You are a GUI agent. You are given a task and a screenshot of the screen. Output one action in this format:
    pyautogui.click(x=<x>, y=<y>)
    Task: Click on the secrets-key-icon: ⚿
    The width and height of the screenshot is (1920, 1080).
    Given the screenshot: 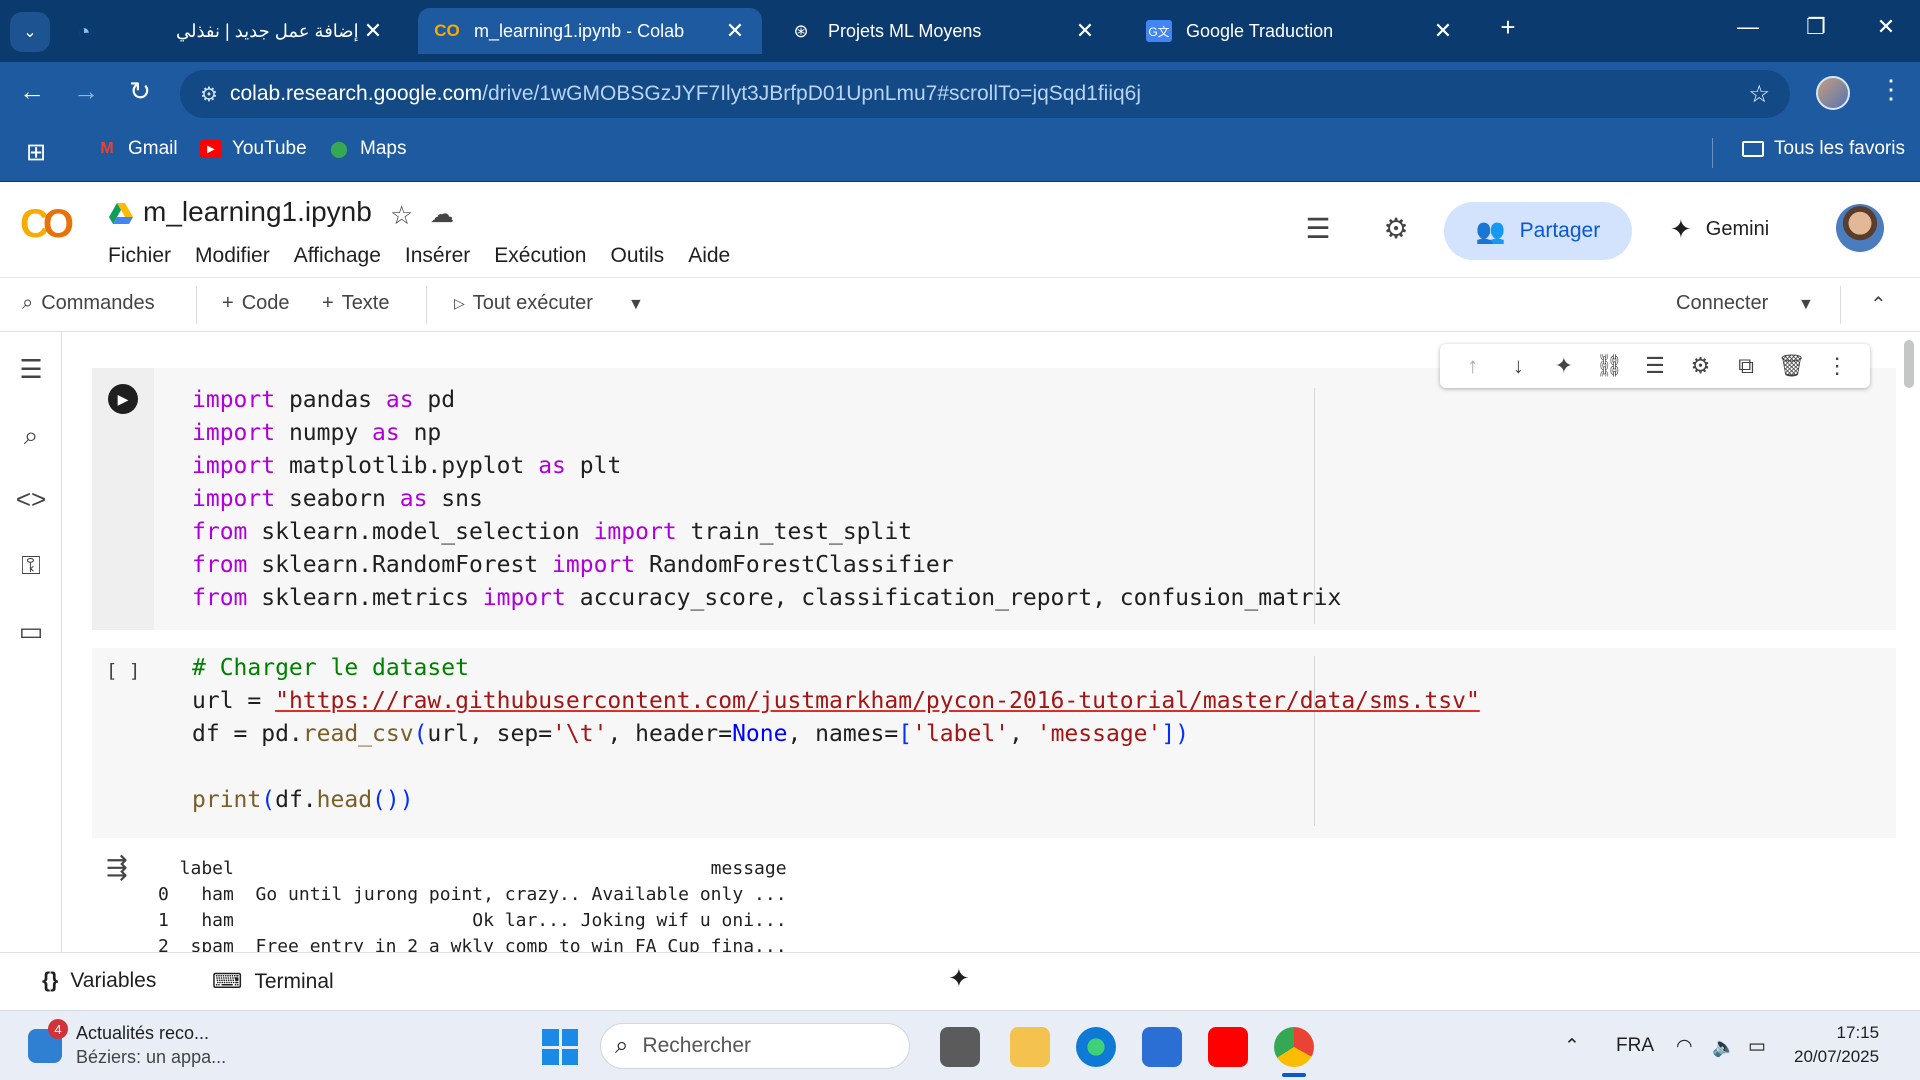 What is the action you would take?
    pyautogui.click(x=31, y=567)
    